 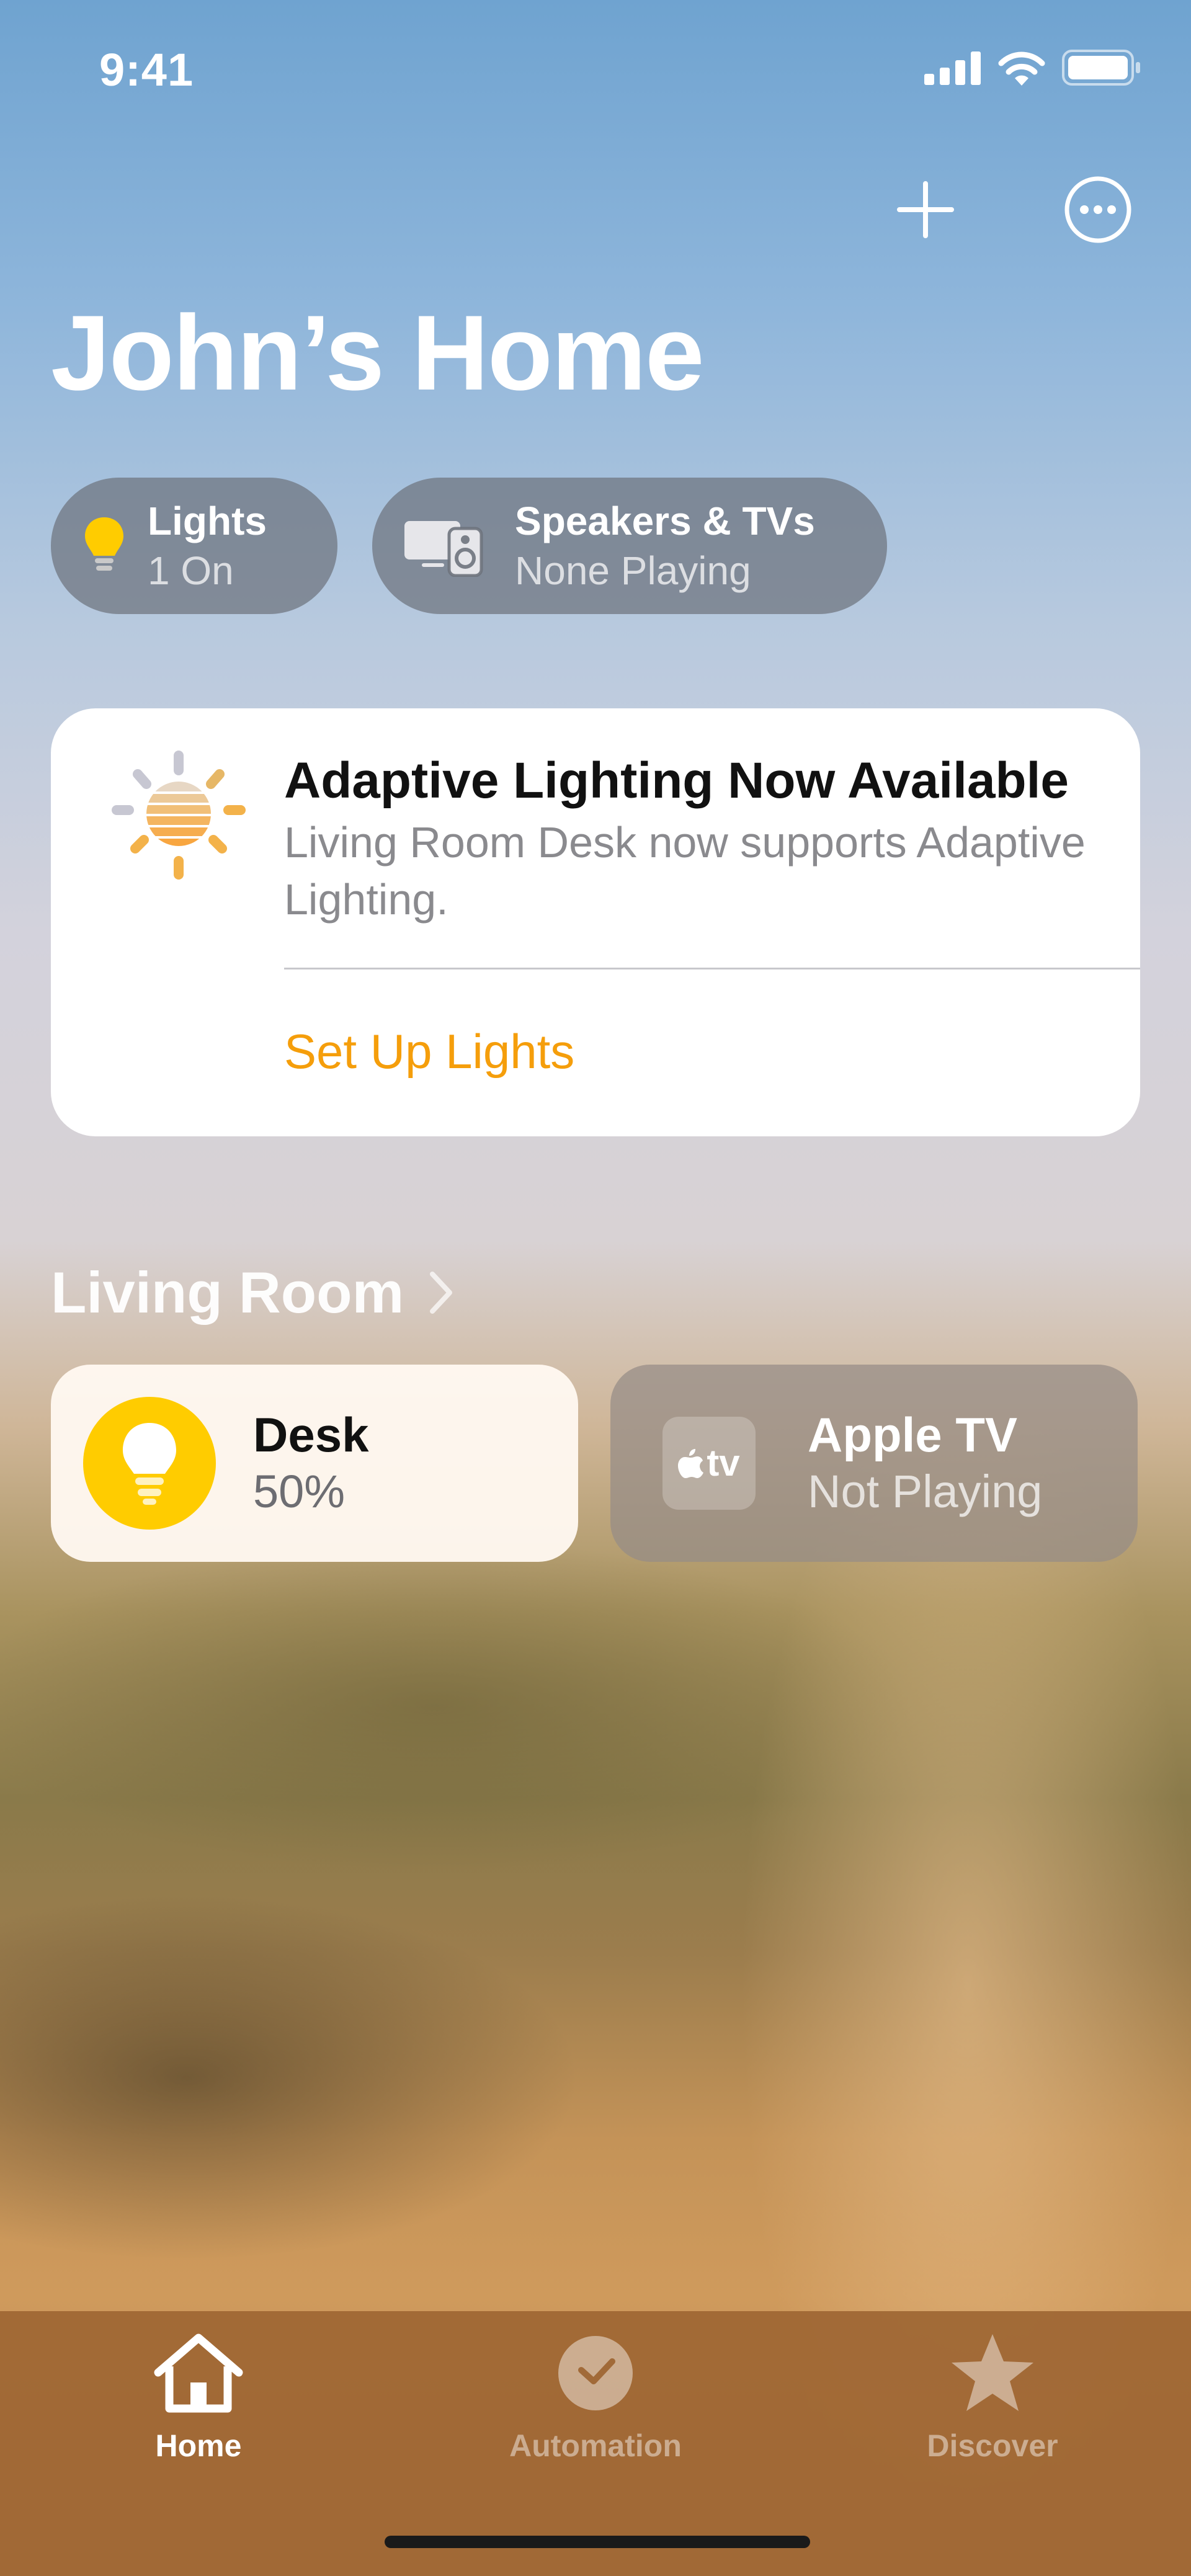 I want to click on ellipsis-circle-icon, so click(x=1098, y=210).